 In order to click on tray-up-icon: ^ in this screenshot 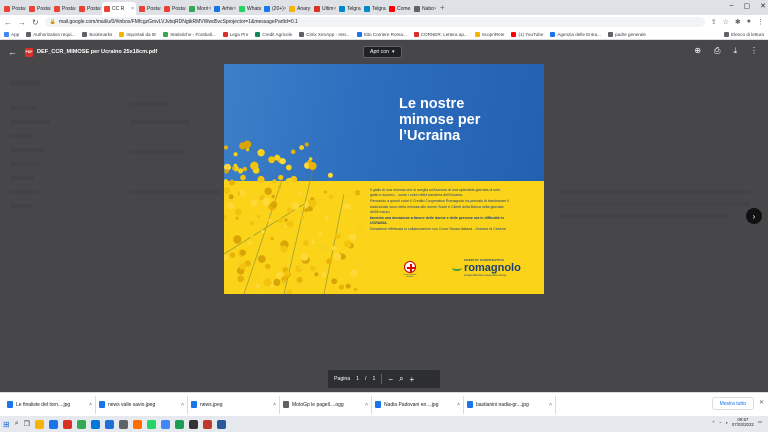, I will do `click(713, 422)`.